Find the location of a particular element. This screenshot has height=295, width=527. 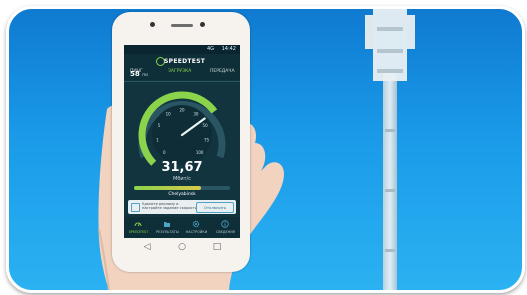

bottom-tabs: SPEEDTEST РЕЗУЛЬТАТЫ НАСТРОЙКИ СВЕДЕНИЯ is located at coordinates (182, 227).